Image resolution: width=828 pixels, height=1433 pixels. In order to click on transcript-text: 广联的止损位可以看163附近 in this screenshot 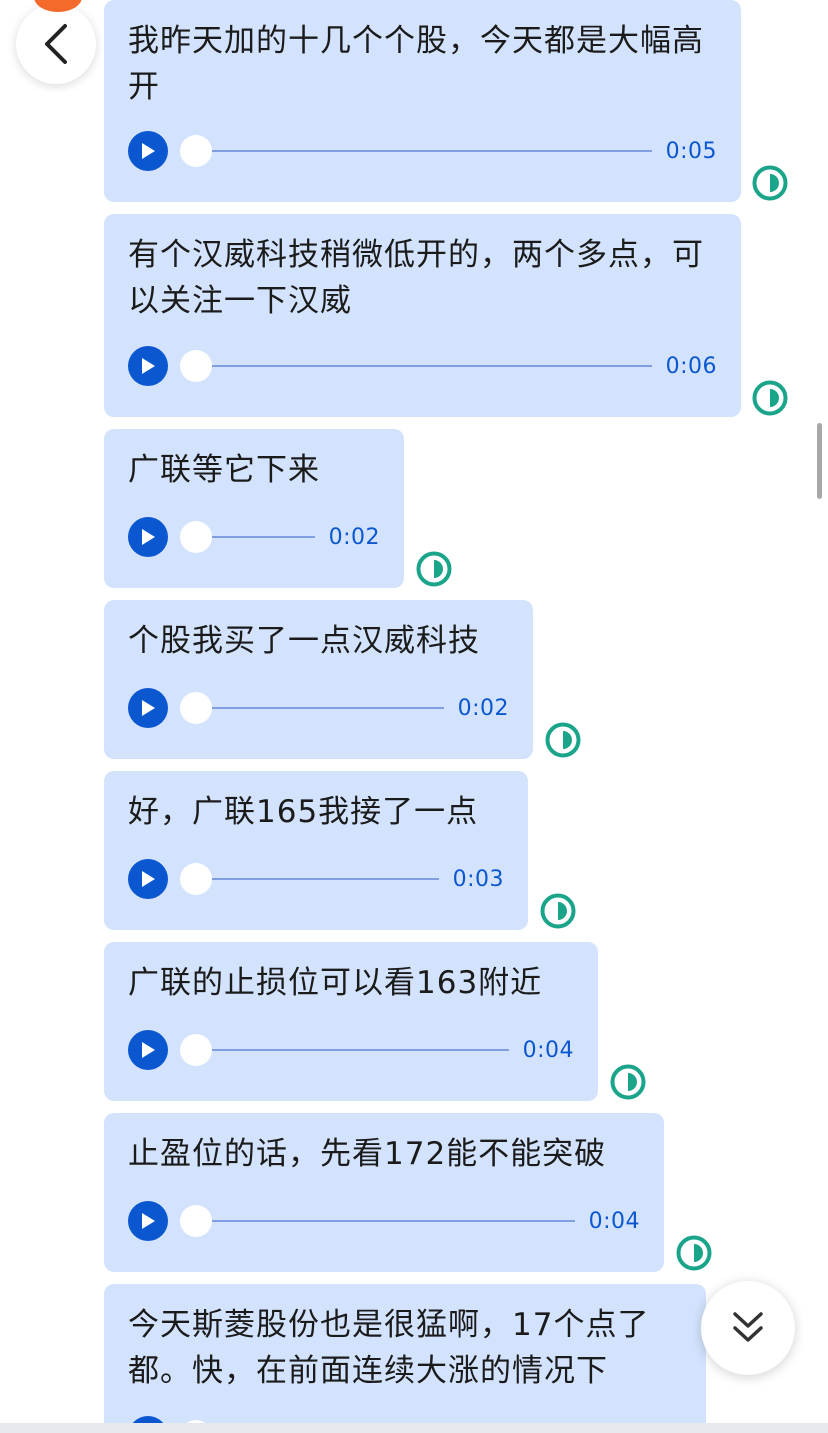, I will do `click(335, 983)`.